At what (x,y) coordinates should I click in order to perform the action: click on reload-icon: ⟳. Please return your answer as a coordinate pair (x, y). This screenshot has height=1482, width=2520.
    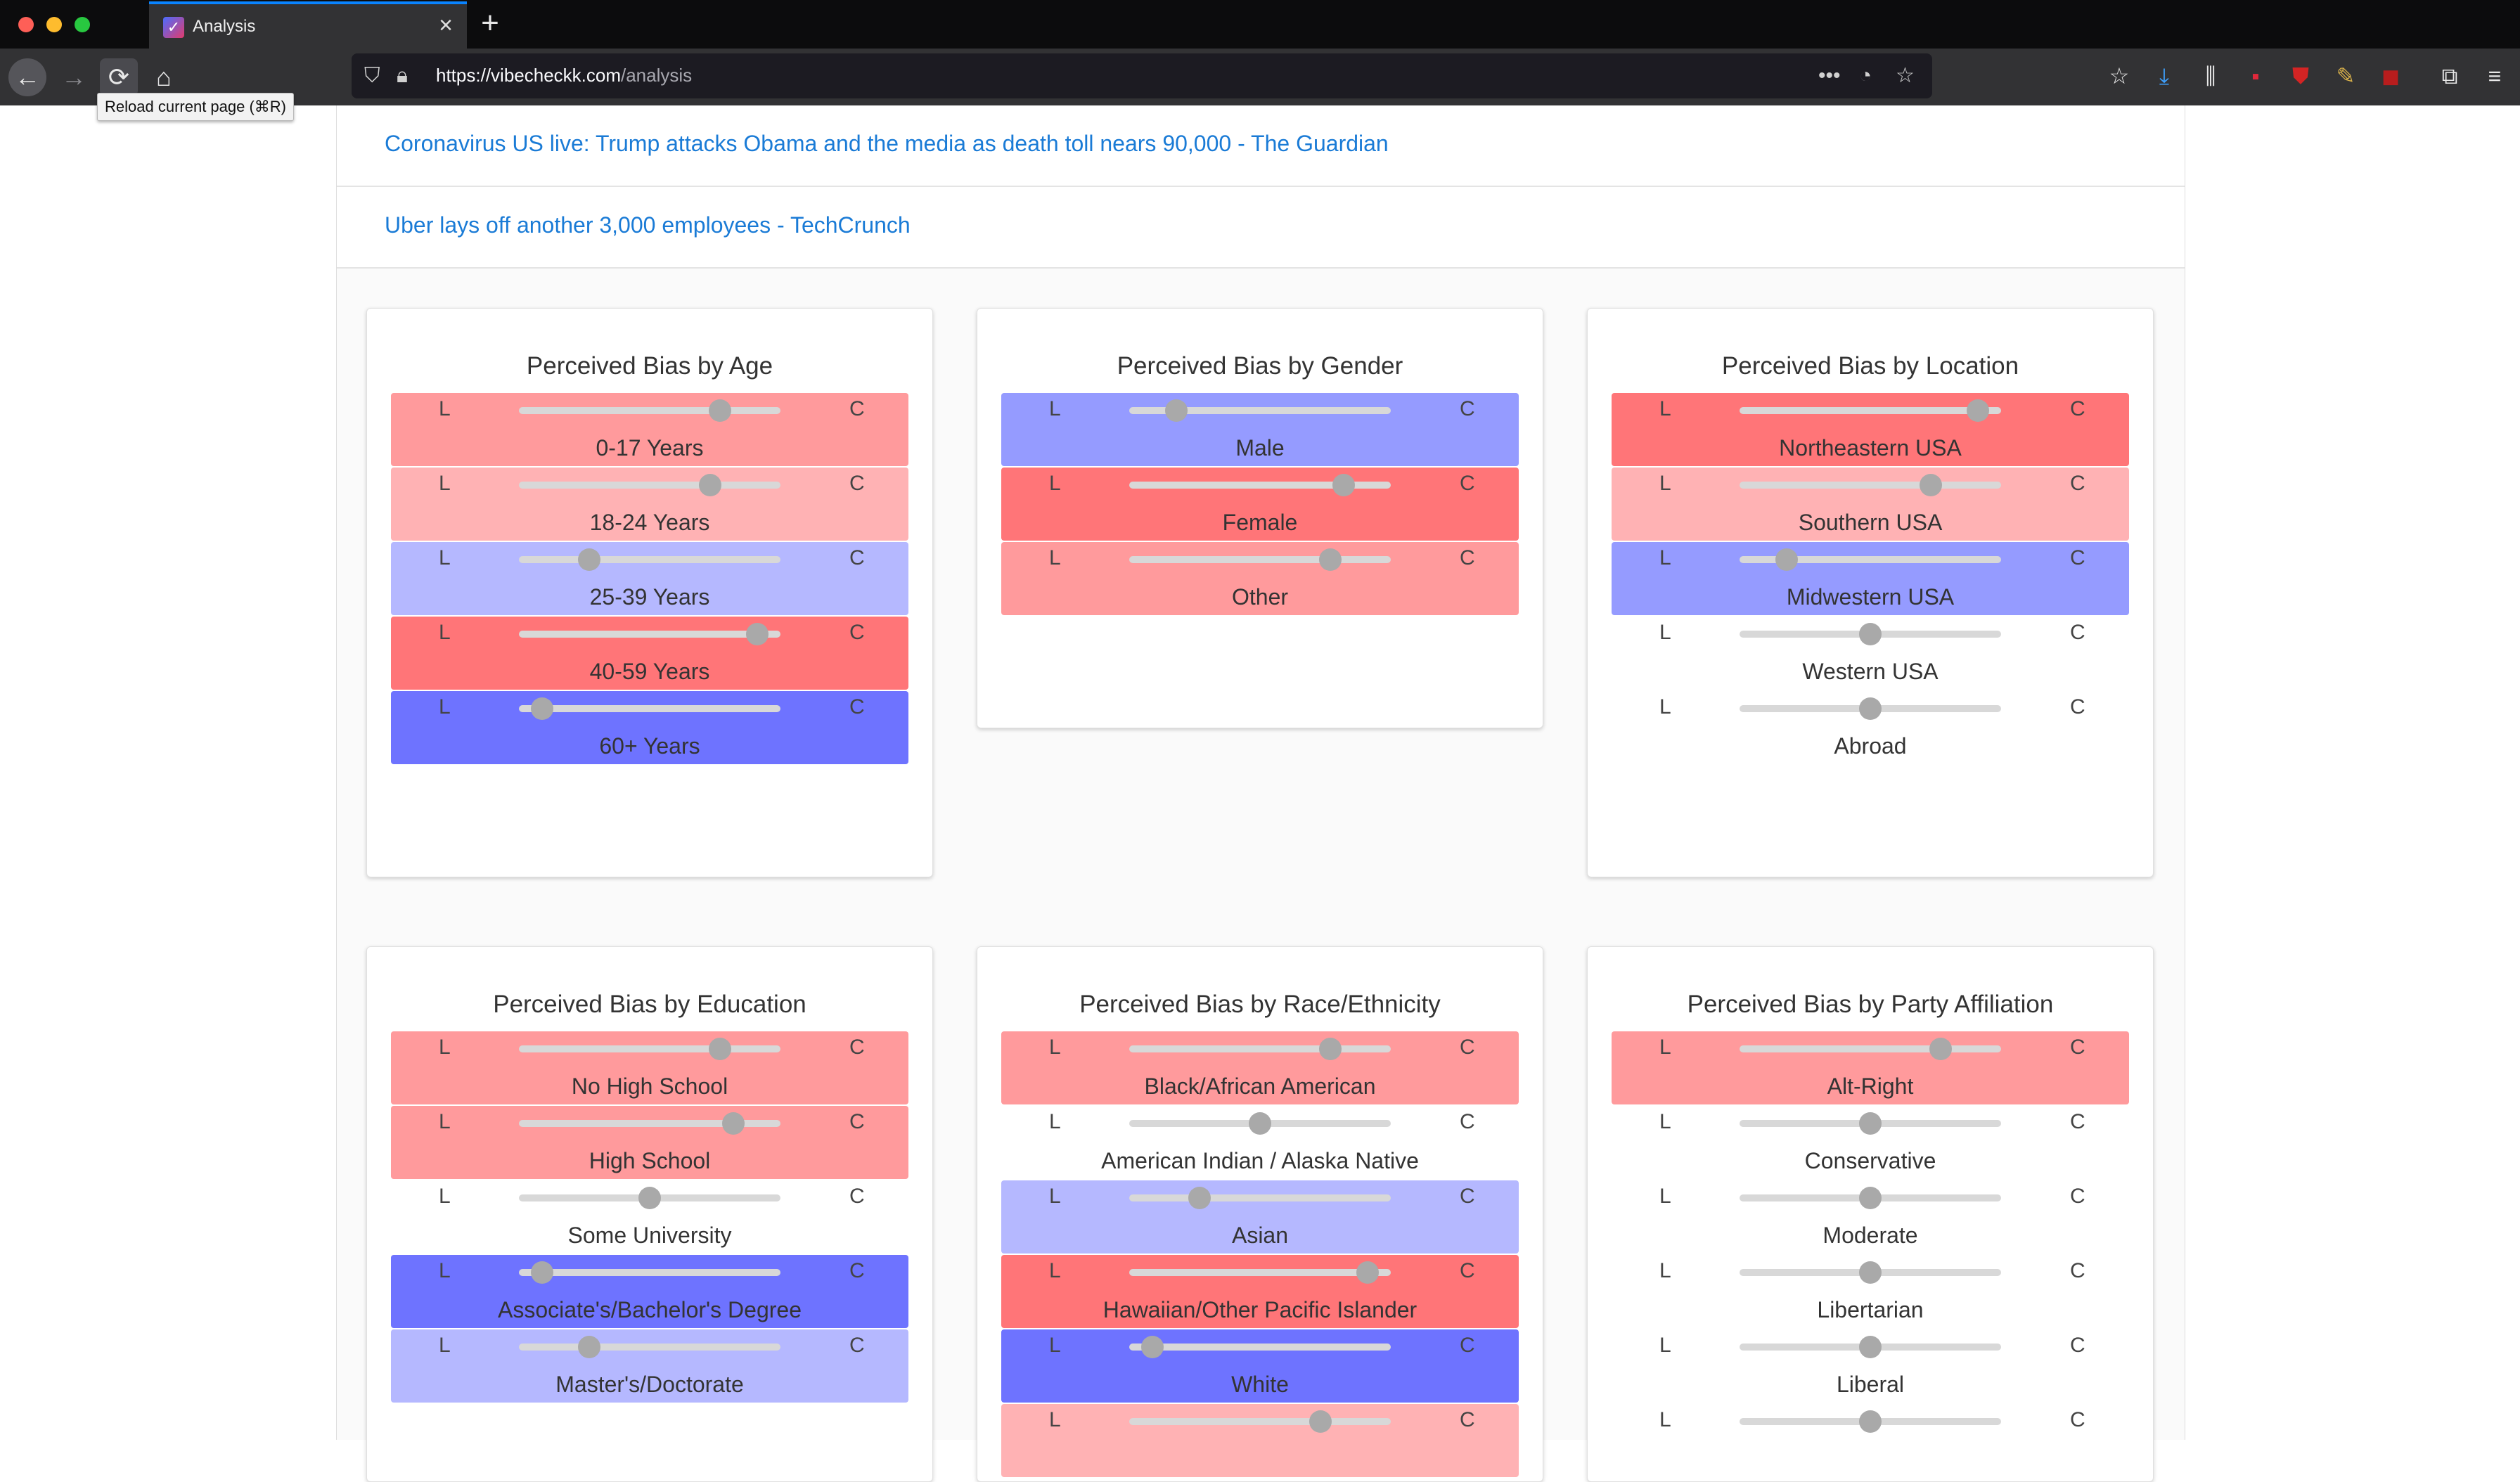
    Looking at the image, I should click on (119, 77).